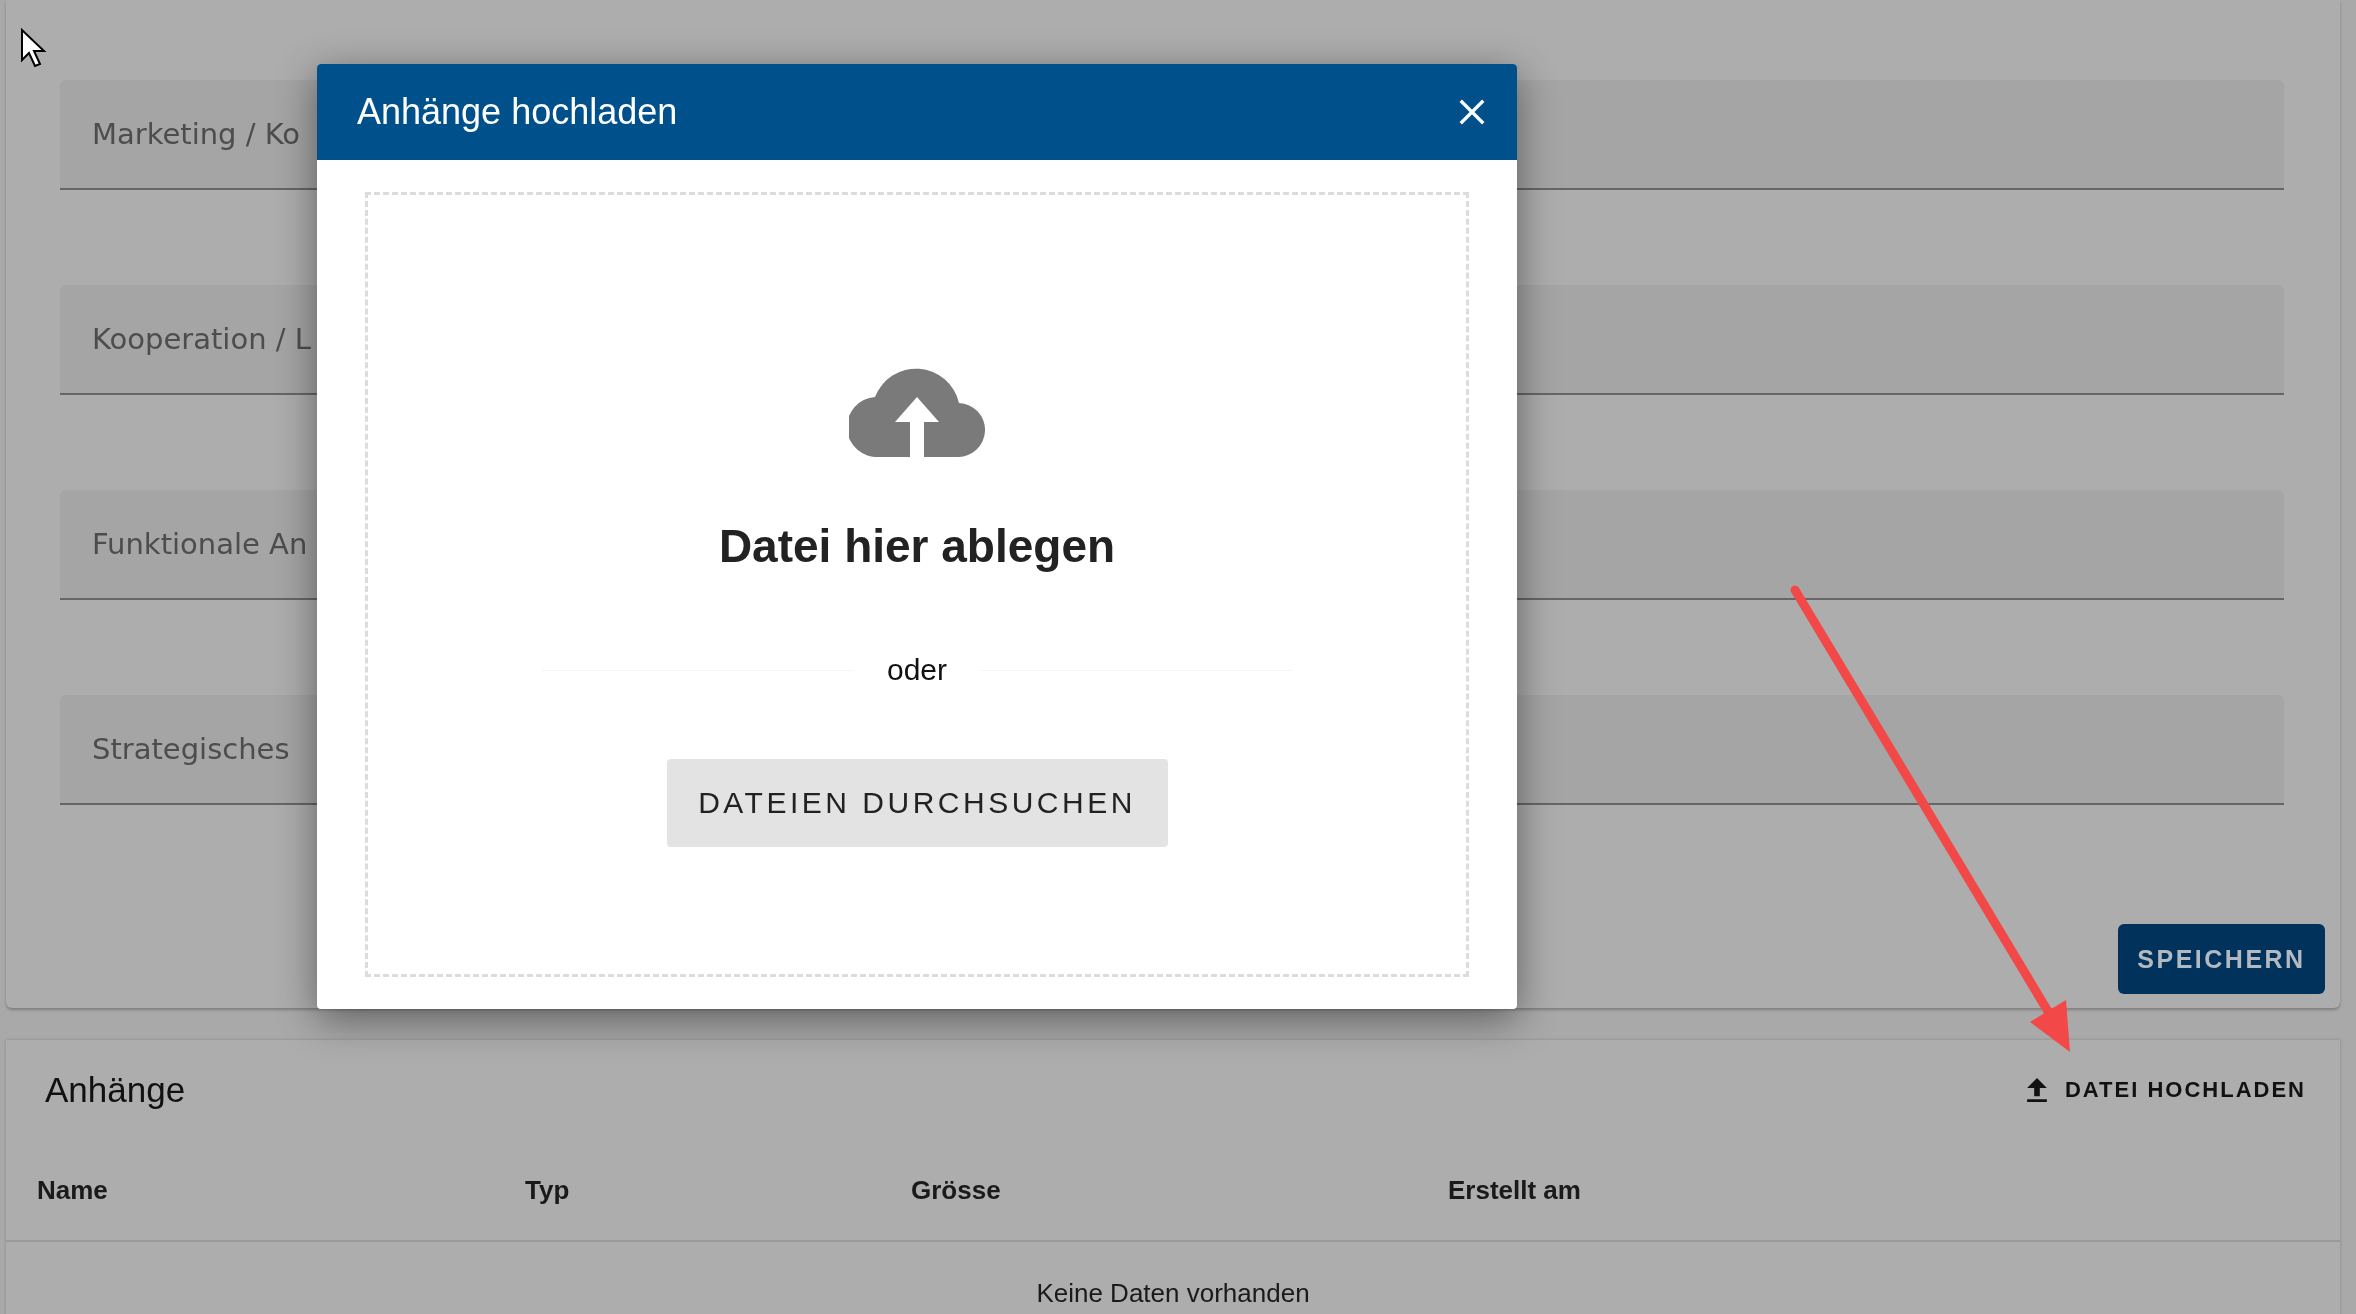 The height and width of the screenshot is (1314, 2356). I want to click on upload-button: DATEI HOCHLADEN, so click(2166, 1090).